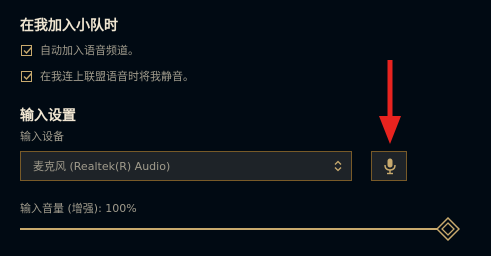  What do you see at coordinates (117, 76) in the screenshot?
I see `checkbox-label-mute-on-join: 在我连上联盟语音时将我静音。` at bounding box center [117, 76].